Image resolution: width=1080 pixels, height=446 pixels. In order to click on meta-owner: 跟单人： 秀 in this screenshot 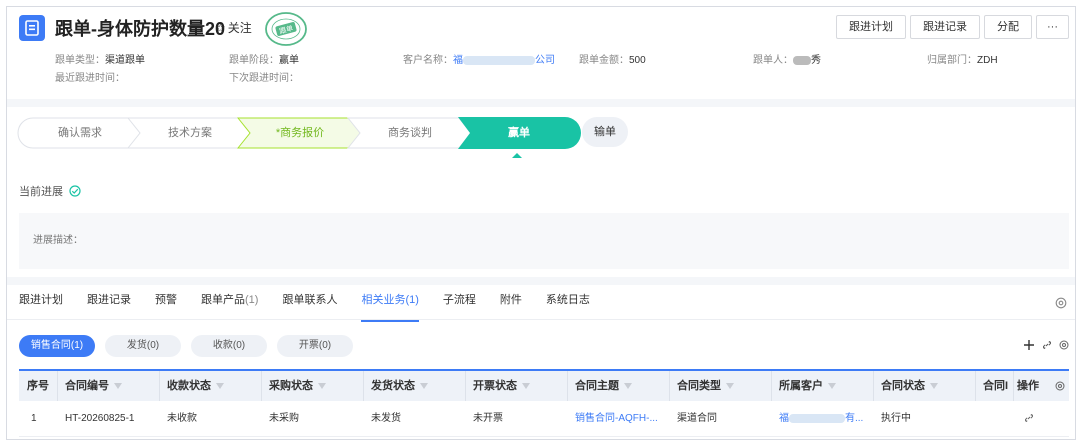, I will do `click(787, 58)`.